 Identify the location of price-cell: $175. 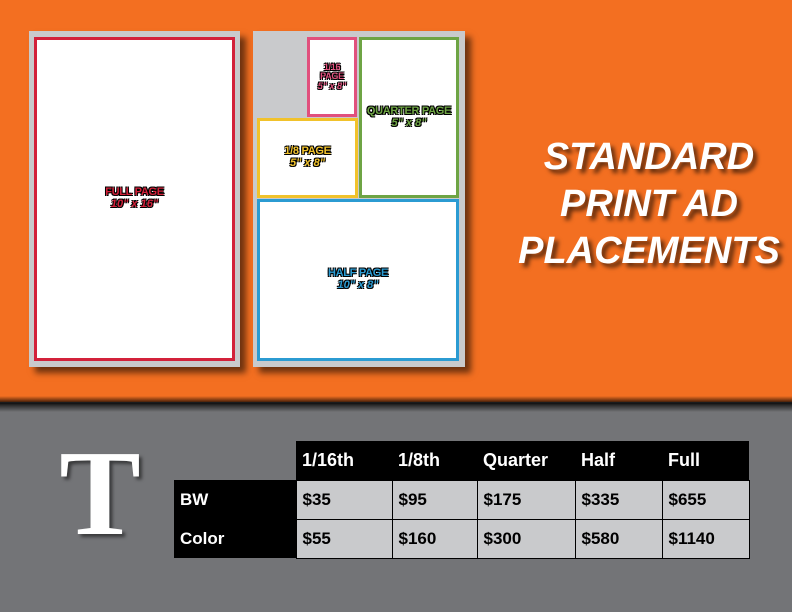
(526, 499).